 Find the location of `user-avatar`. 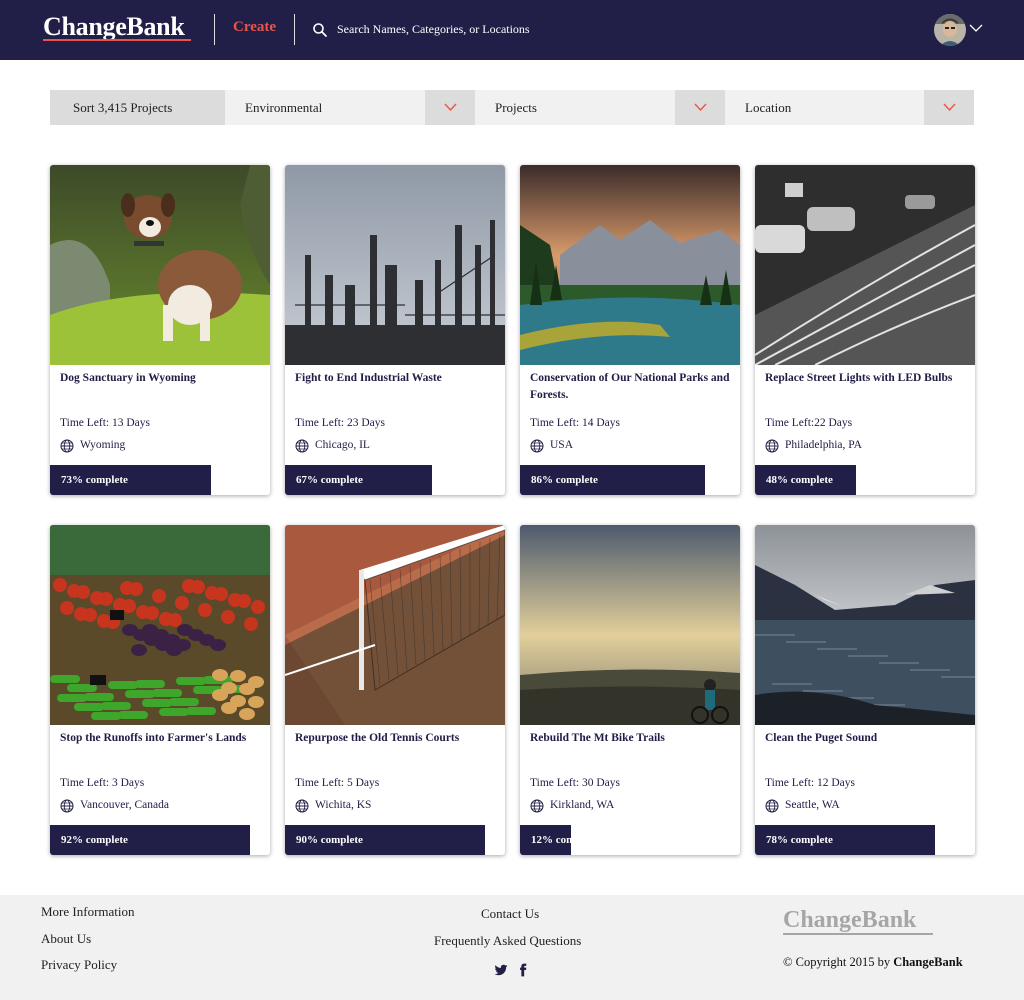

user-avatar is located at coordinates (950, 30).